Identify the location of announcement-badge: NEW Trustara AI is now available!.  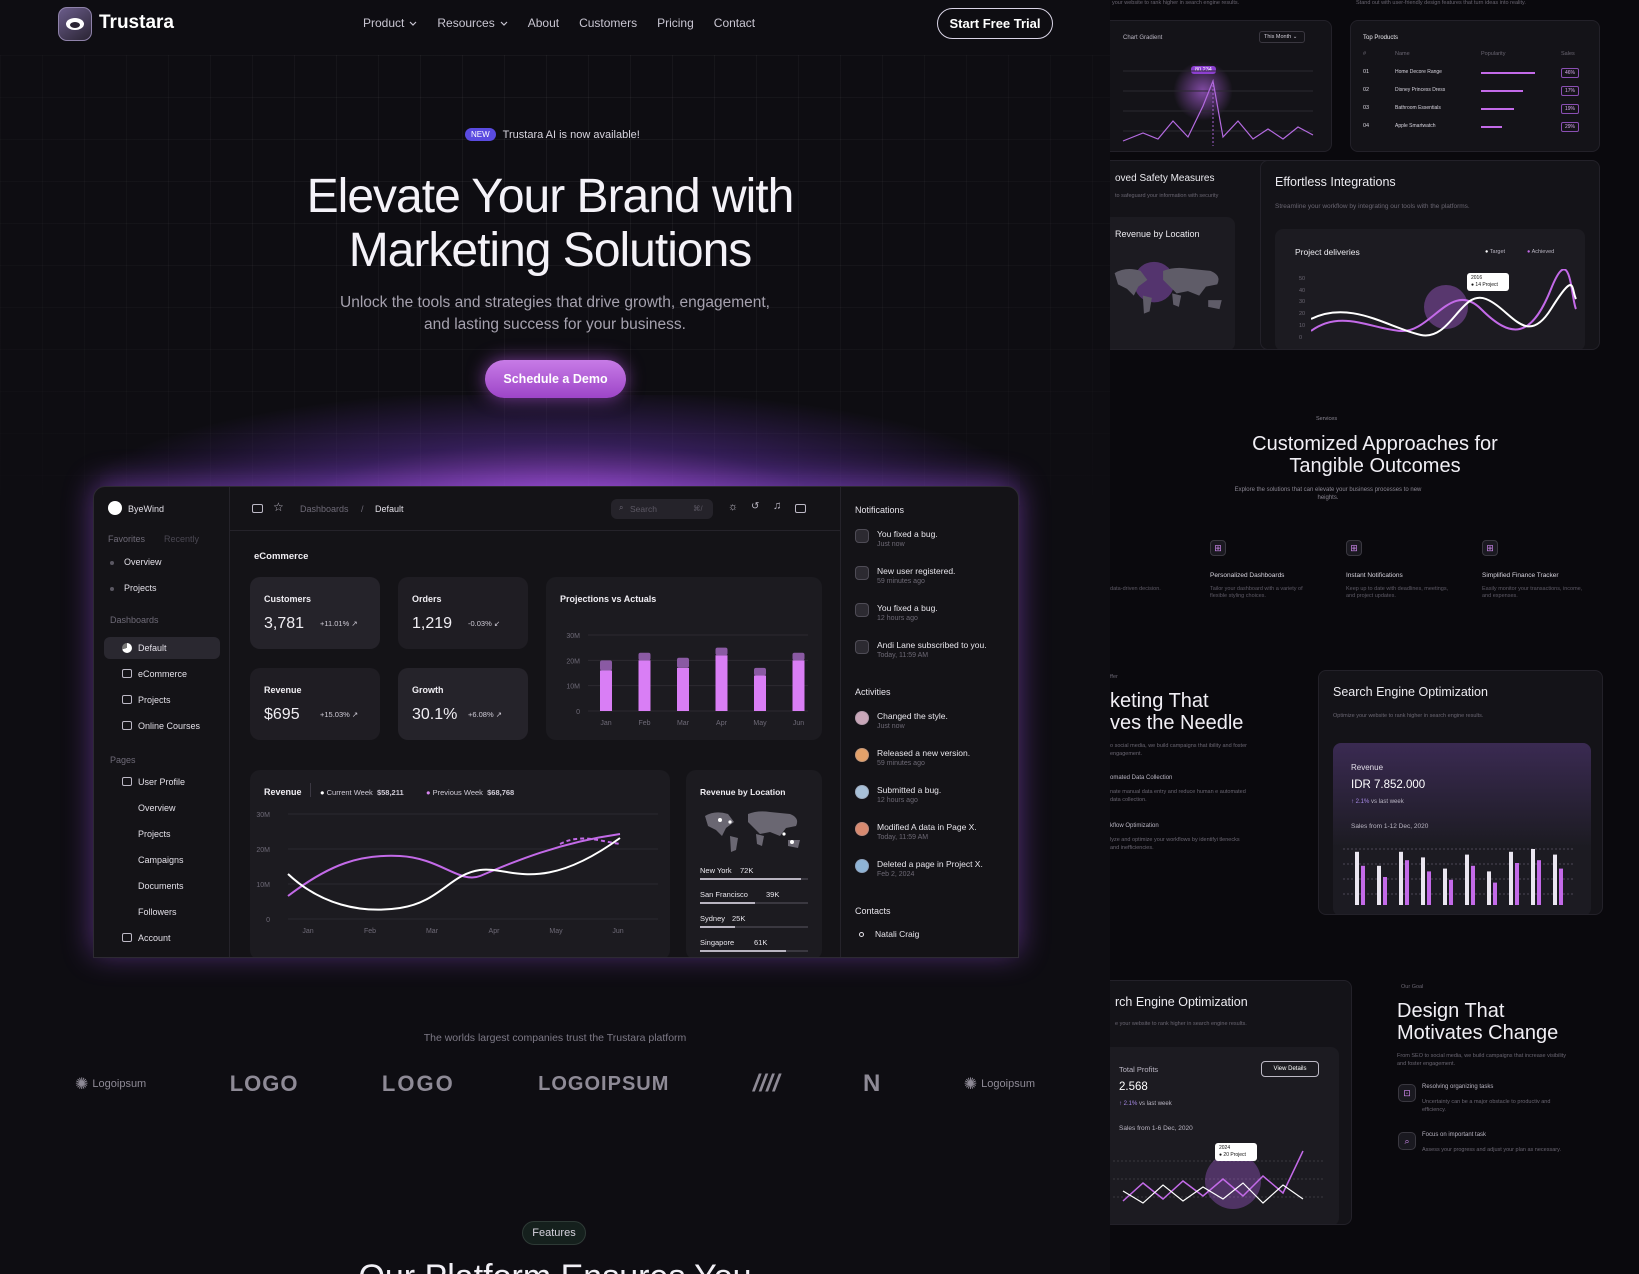
(552, 134).